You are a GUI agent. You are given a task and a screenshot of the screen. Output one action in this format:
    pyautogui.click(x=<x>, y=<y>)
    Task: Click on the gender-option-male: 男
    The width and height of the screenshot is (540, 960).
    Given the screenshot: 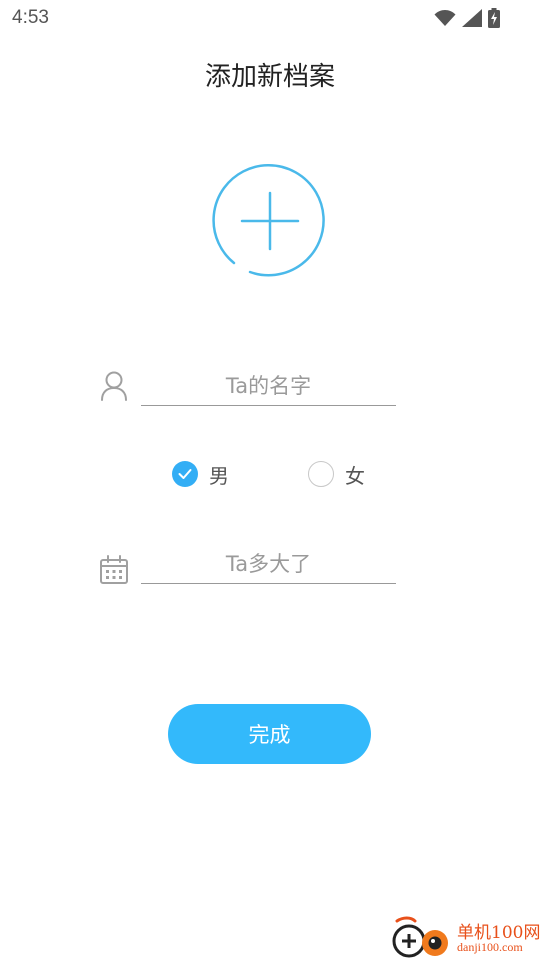 What is the action you would take?
    pyautogui.click(x=200, y=474)
    